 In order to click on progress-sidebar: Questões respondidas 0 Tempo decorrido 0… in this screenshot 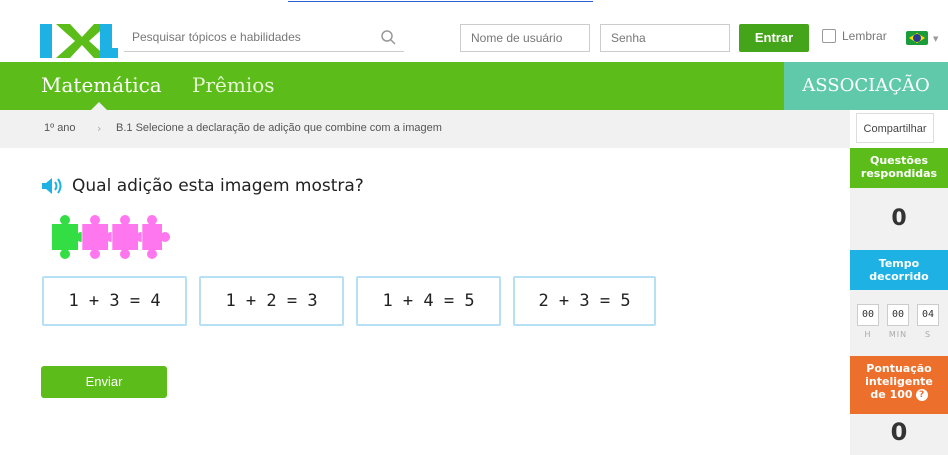, I will do `click(899, 301)`.